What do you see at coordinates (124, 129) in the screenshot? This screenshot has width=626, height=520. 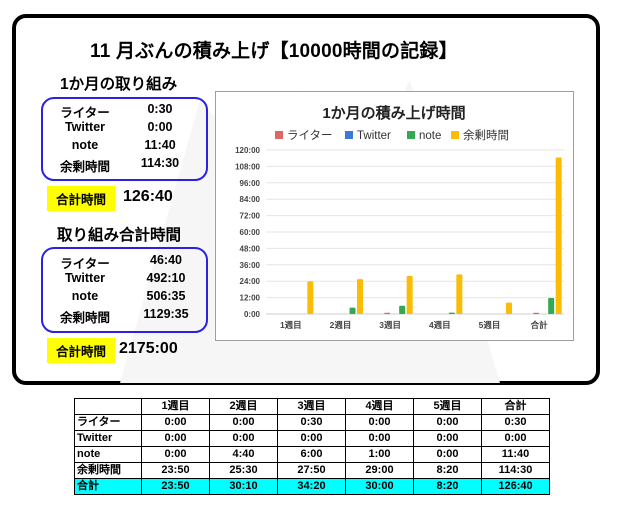 I see `monthly-row: Twitter 0:00` at bounding box center [124, 129].